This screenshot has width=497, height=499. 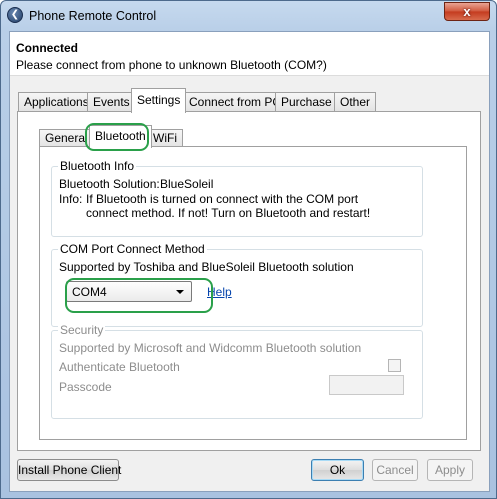 What do you see at coordinates (15, 15) in the screenshot?
I see `app-icon: ❮` at bounding box center [15, 15].